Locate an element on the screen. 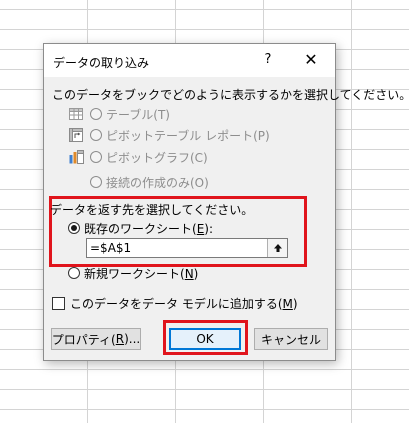 Image resolution: width=409 pixels, height=423 pixels. pivot-chart-radio is located at coordinates (96, 157).